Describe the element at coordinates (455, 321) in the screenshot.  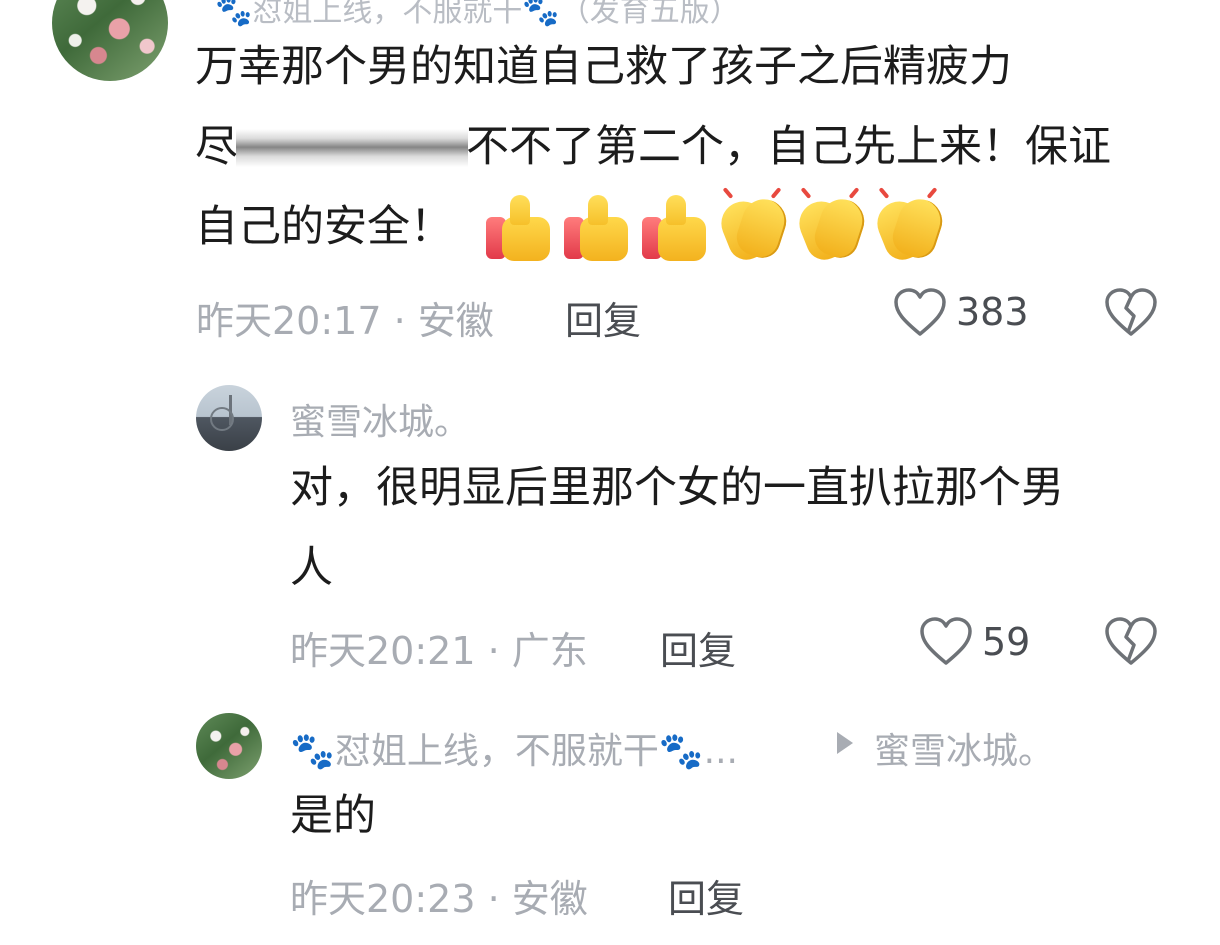
I see `comment-location: 安徽` at that location.